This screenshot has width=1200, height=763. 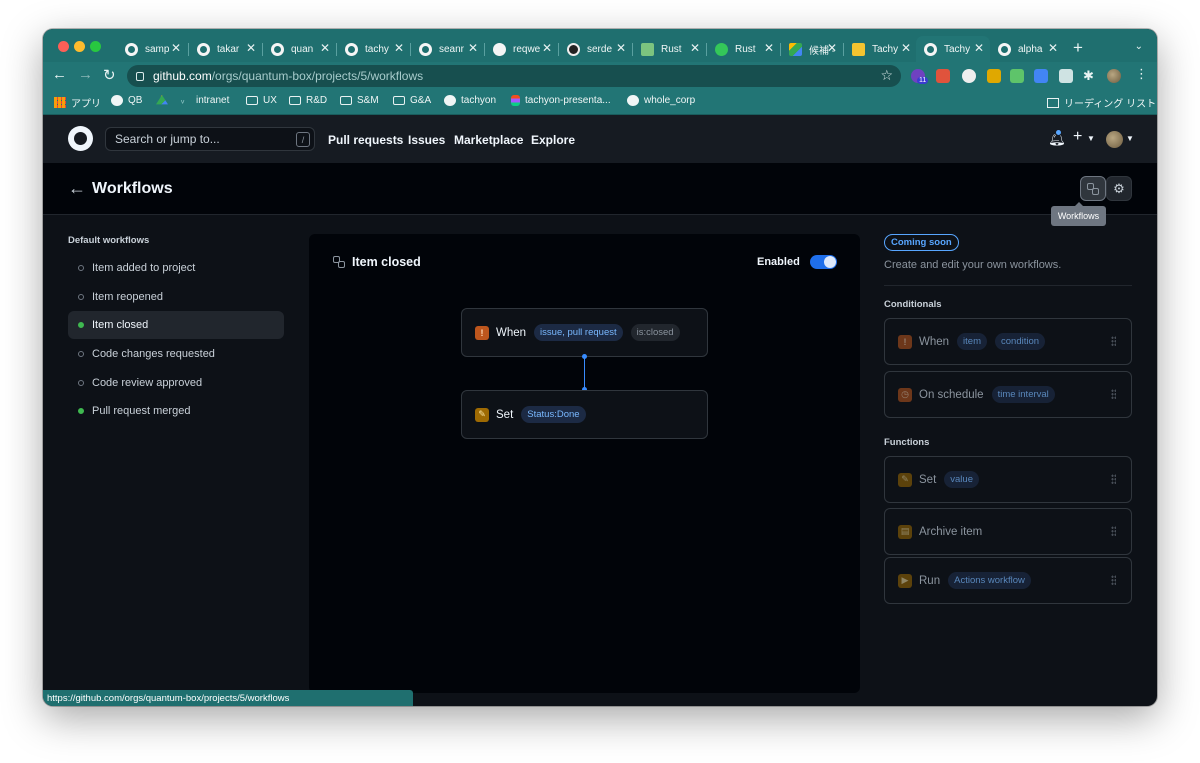 I want to click on github-logo-icon, so click(x=80, y=138).